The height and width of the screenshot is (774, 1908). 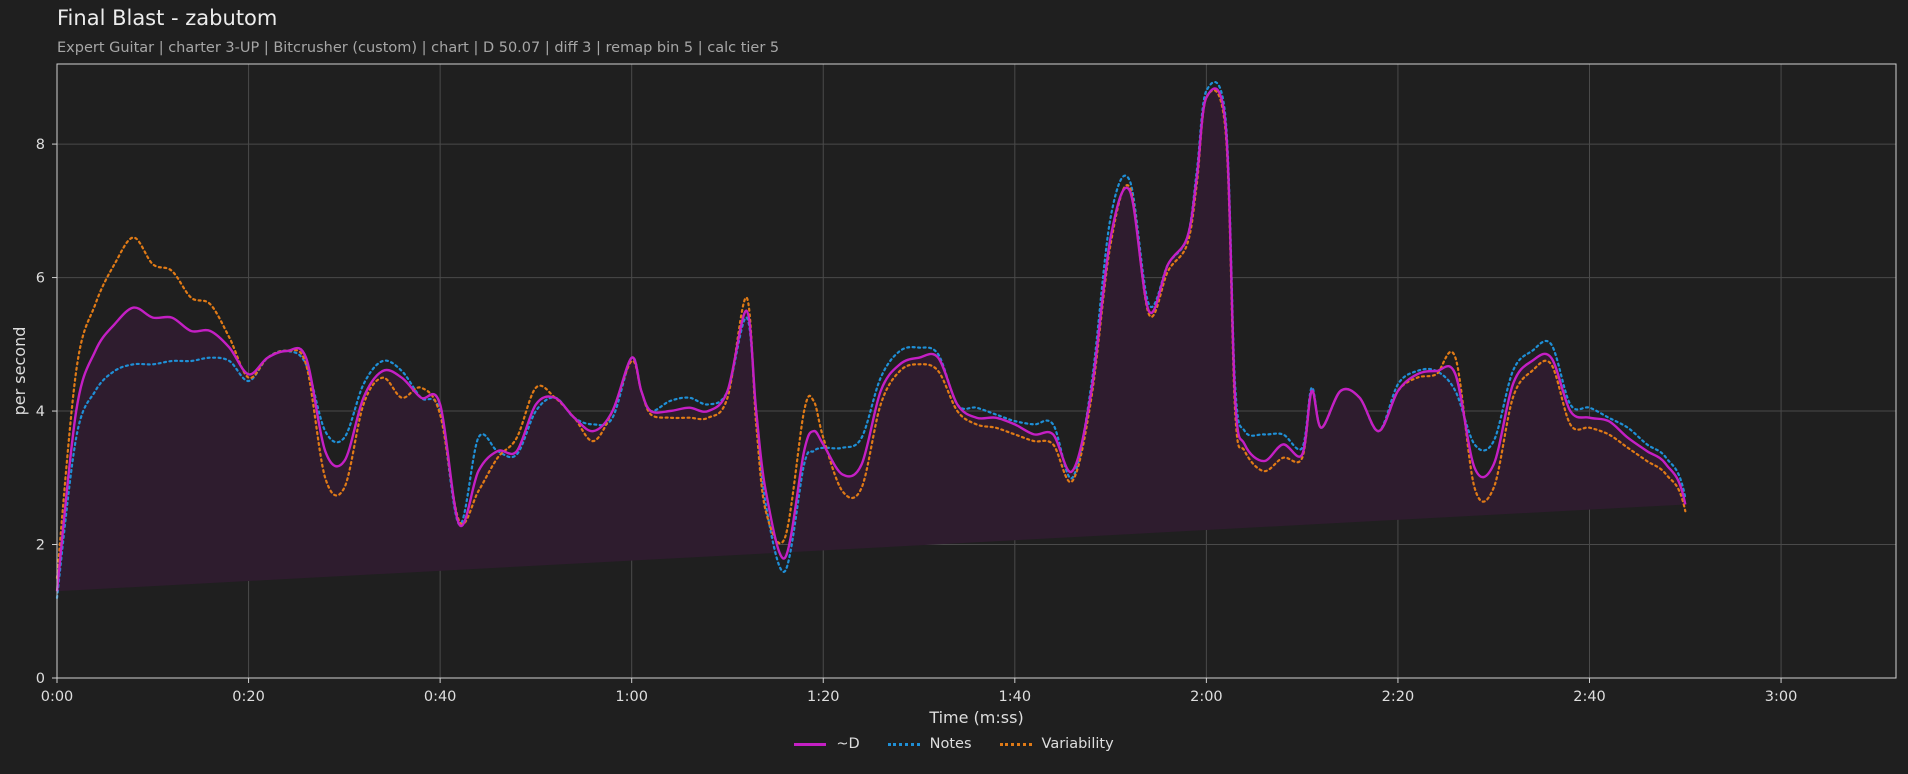 What do you see at coordinates (823, 697) in the screenshot?
I see `x-tick-label: 1:20` at bounding box center [823, 697].